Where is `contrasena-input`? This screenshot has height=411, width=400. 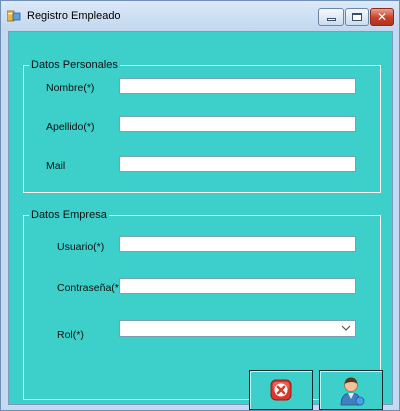
contrasena-input is located at coordinates (237, 286).